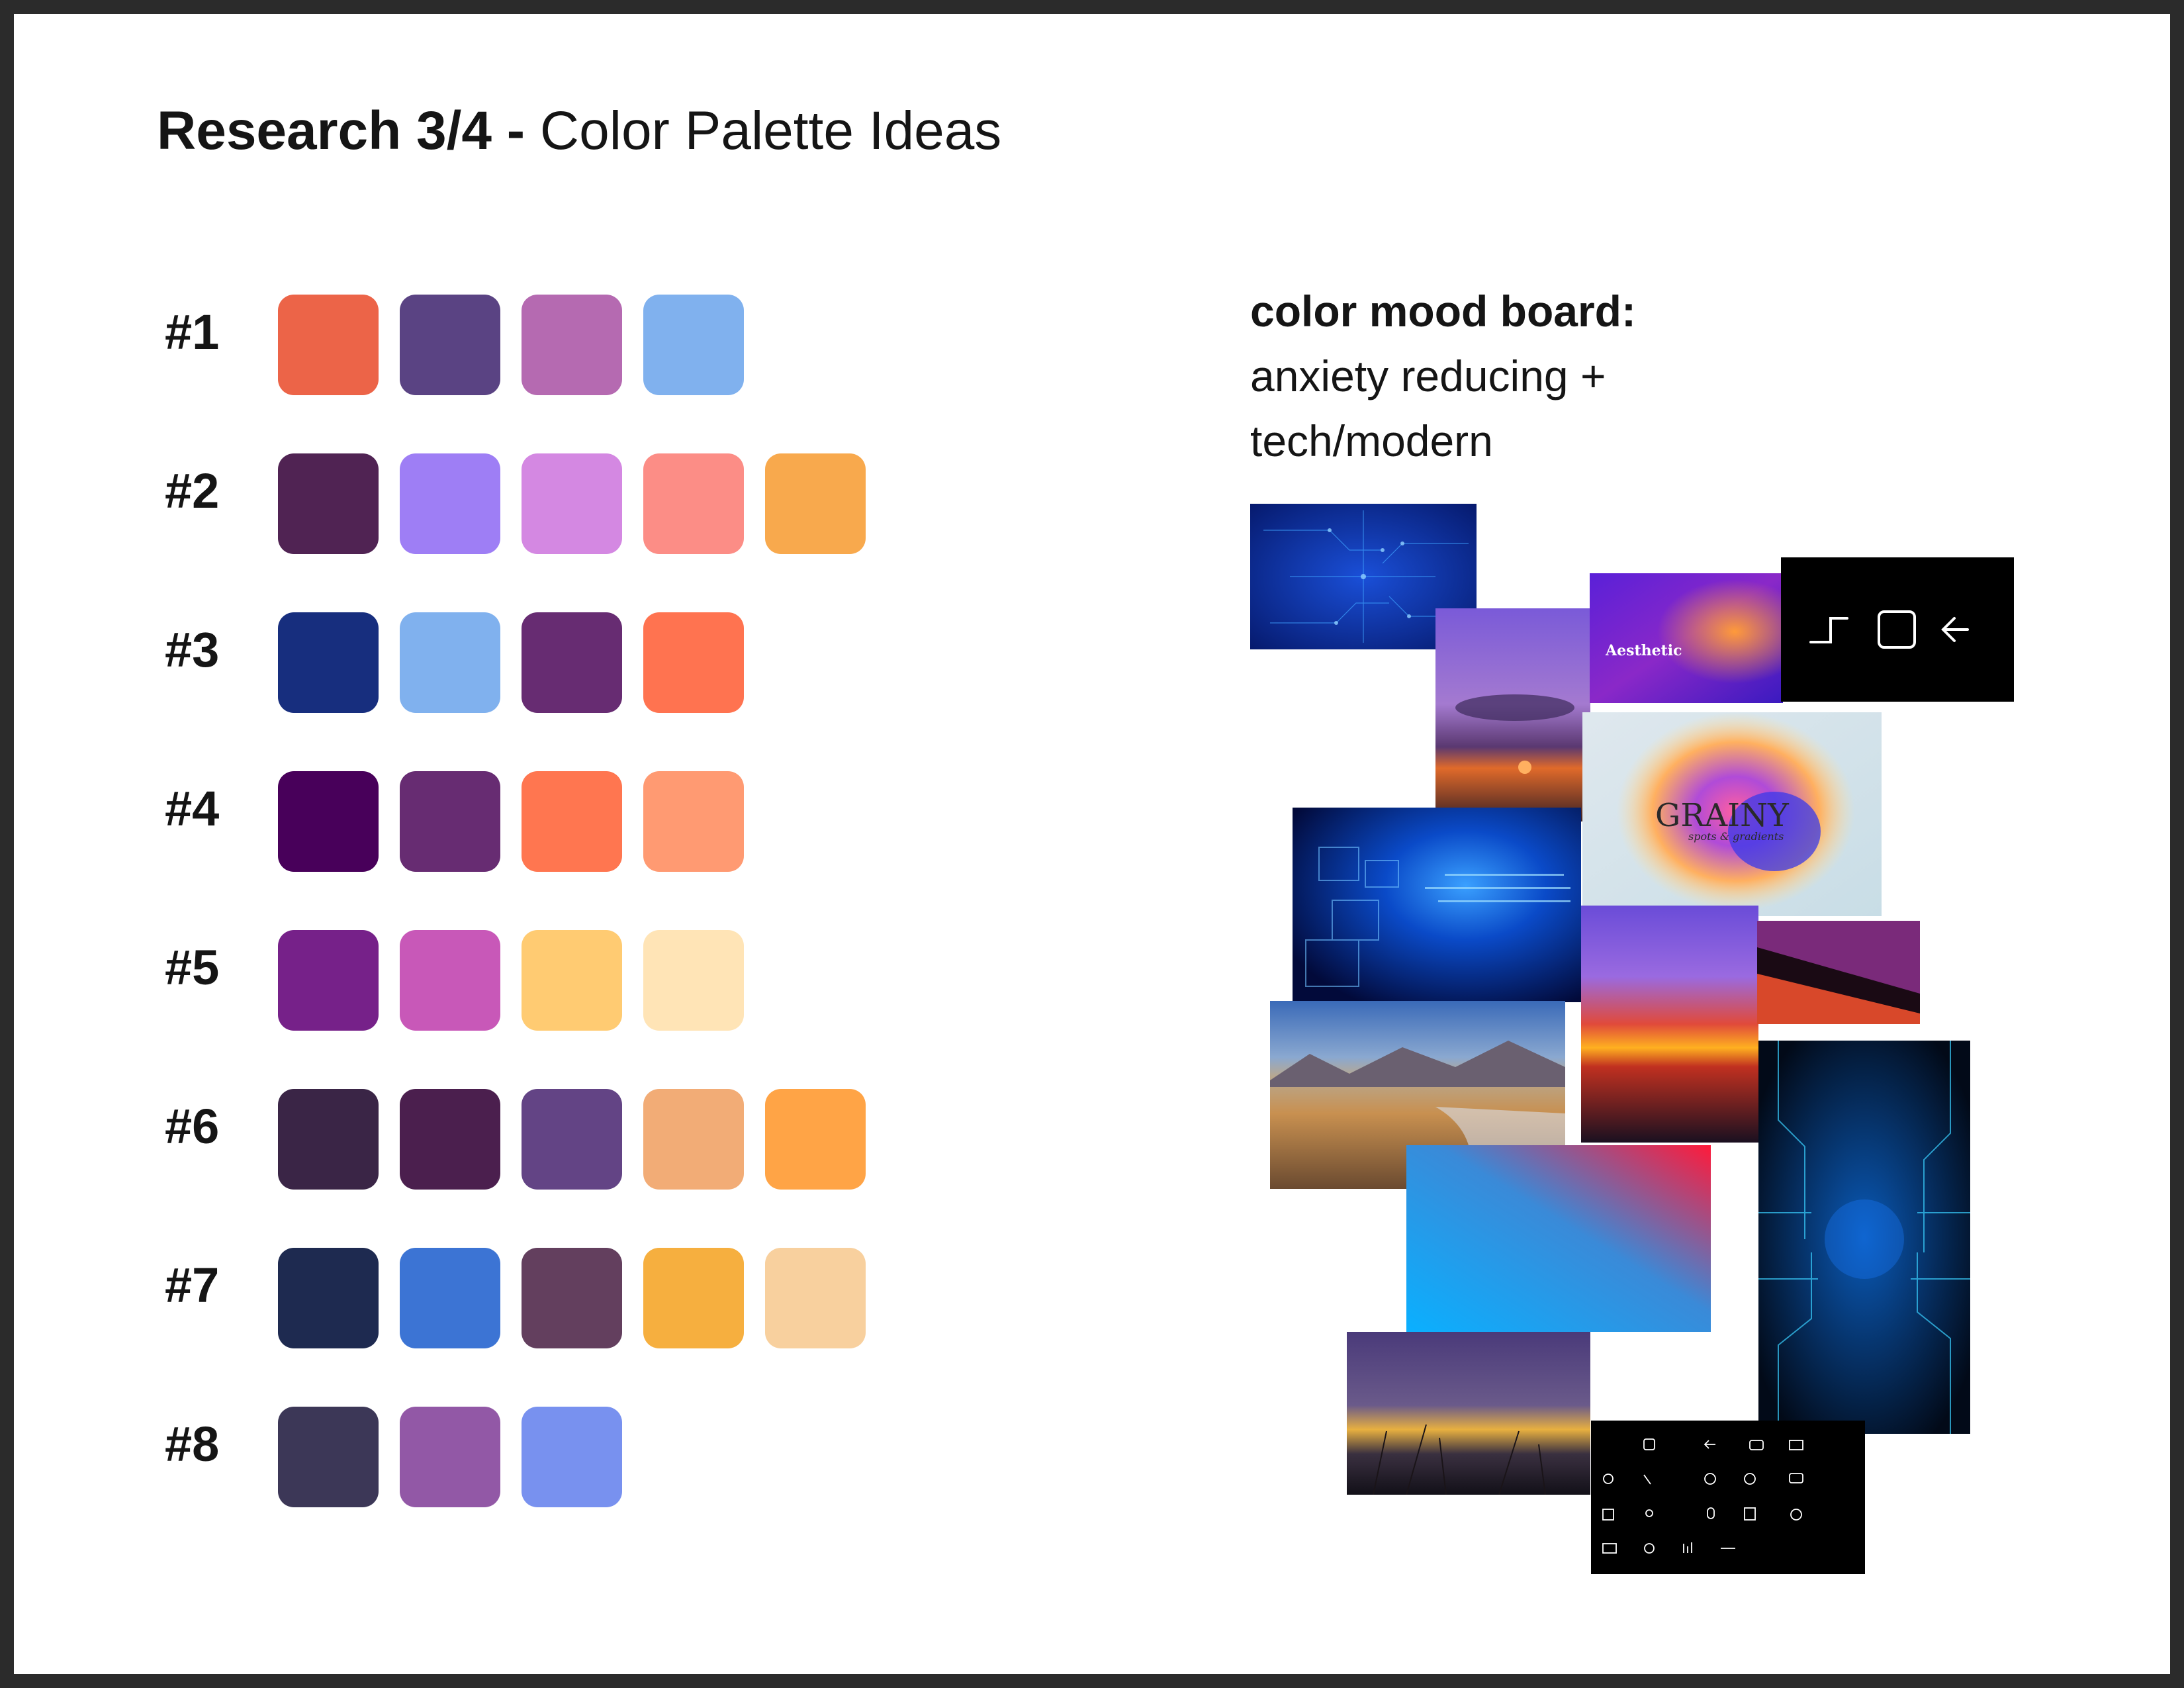 This screenshot has width=2184, height=1688. Describe the element at coordinates (192, 808) in the screenshot. I see `palette-label: #4` at that location.